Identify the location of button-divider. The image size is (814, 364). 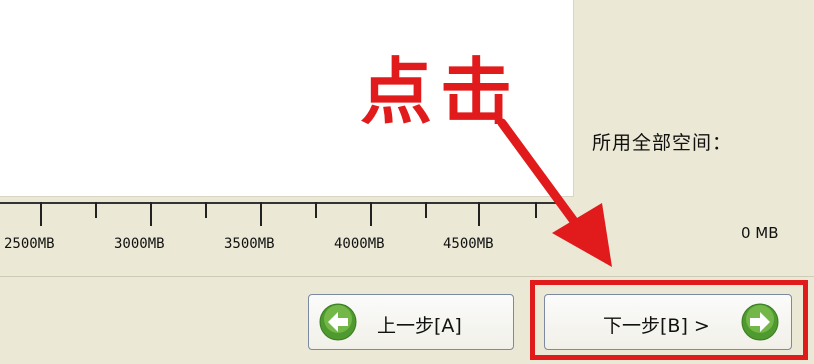
(407, 276).